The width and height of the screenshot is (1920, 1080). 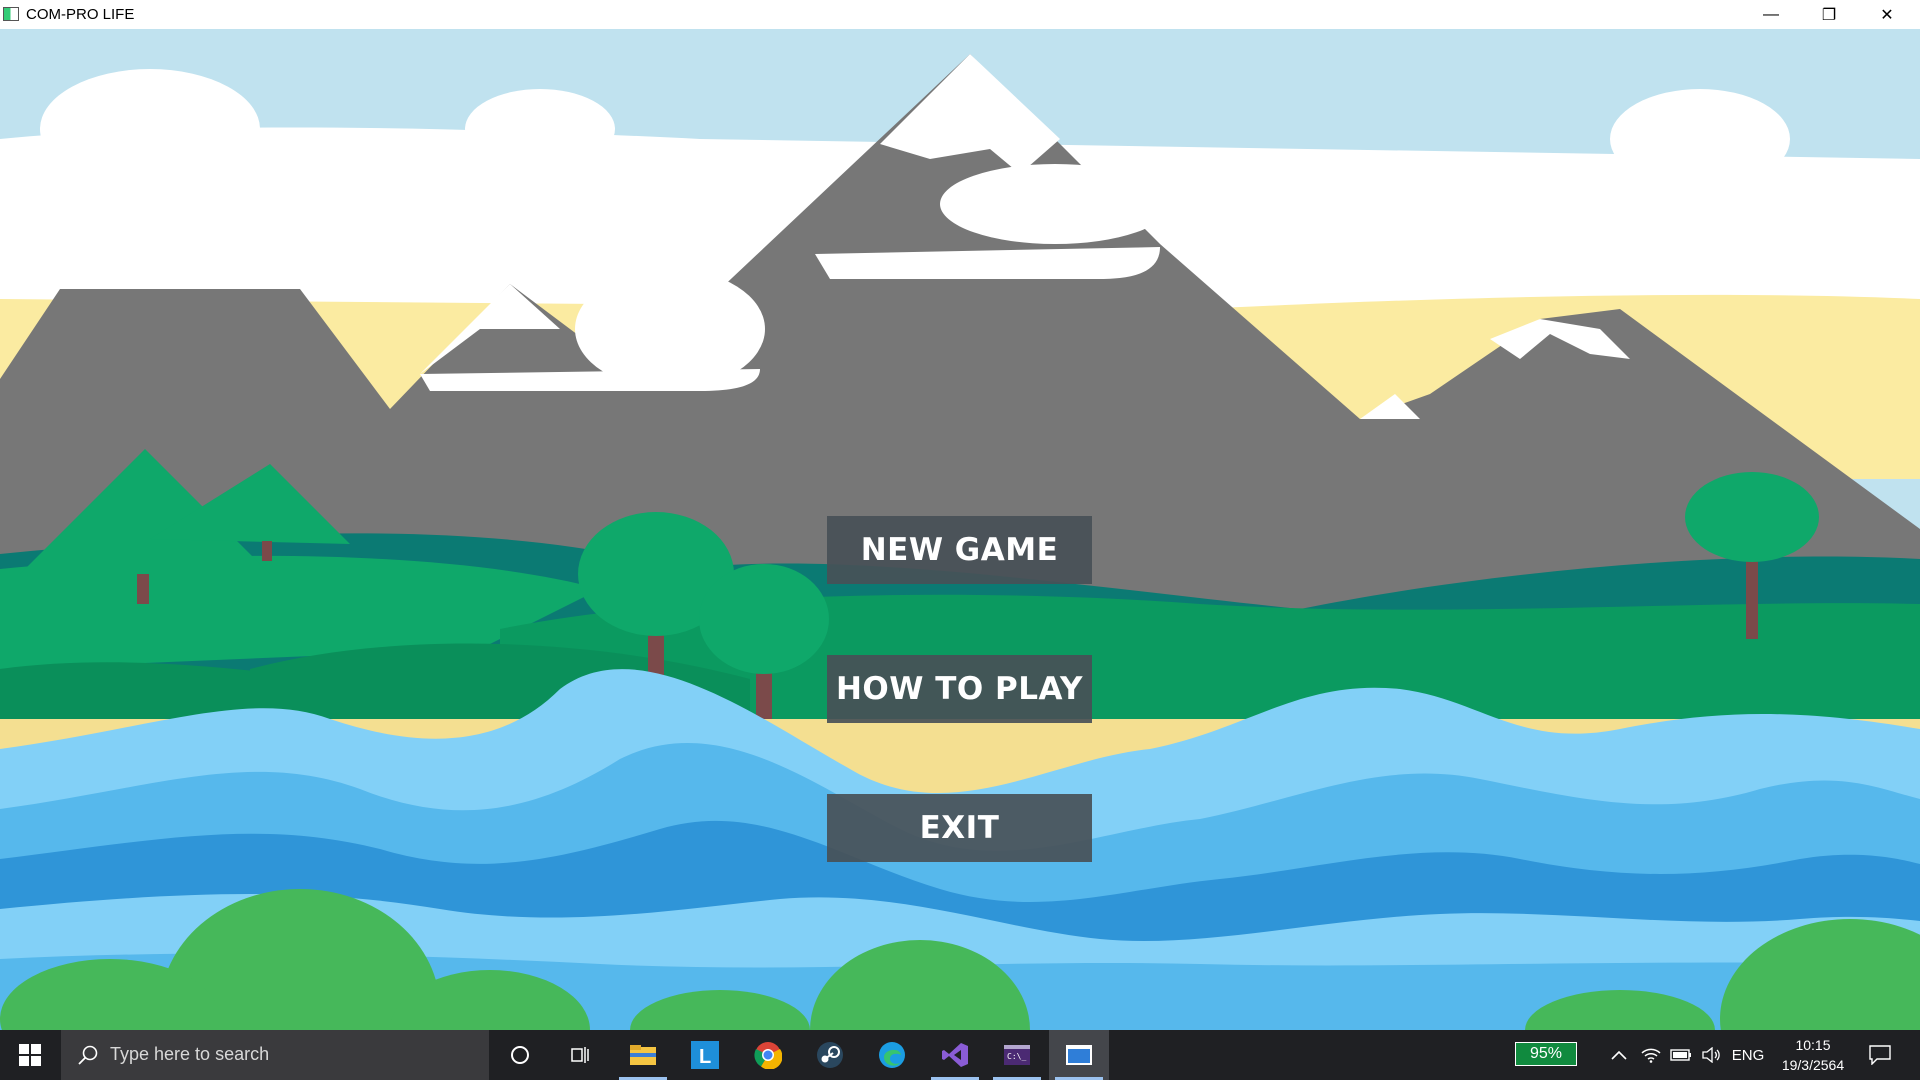 I want to click on search-icon, so click(x=88, y=1055).